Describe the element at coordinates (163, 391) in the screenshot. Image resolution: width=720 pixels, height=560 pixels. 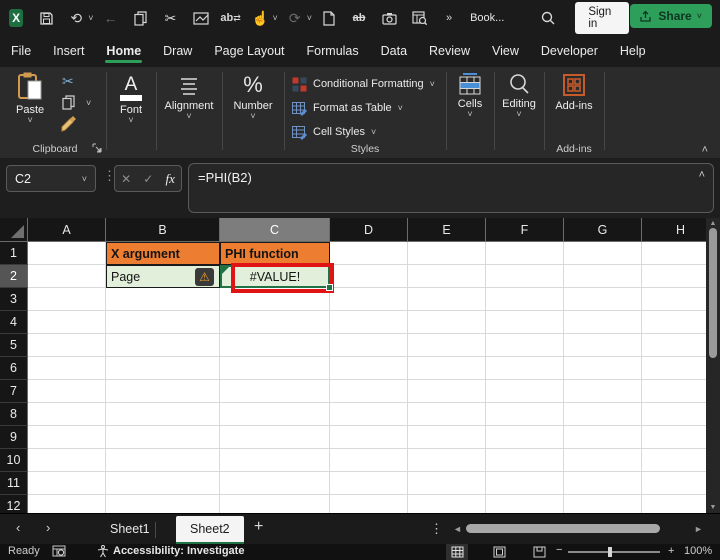
I see `cell-b7` at that location.